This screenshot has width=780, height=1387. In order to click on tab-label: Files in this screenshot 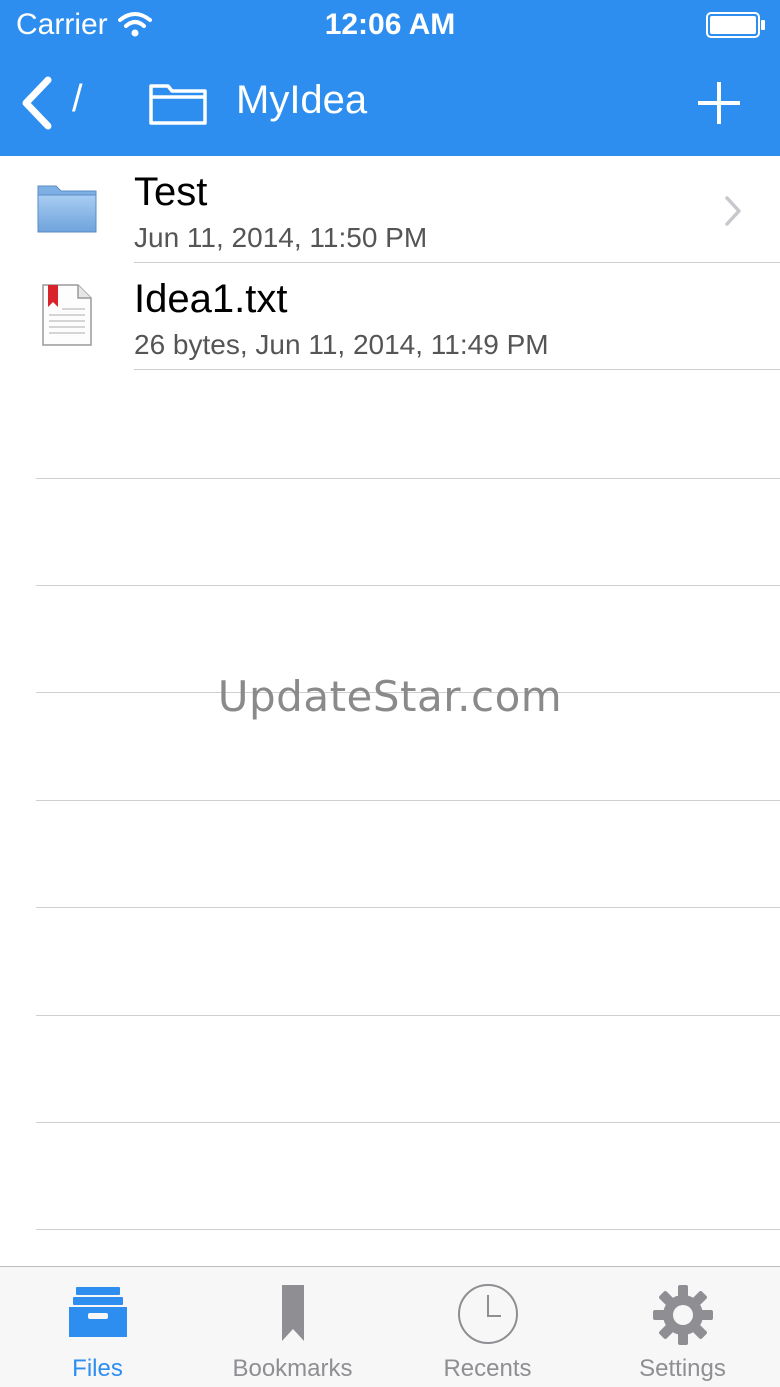, I will do `click(97, 1368)`.